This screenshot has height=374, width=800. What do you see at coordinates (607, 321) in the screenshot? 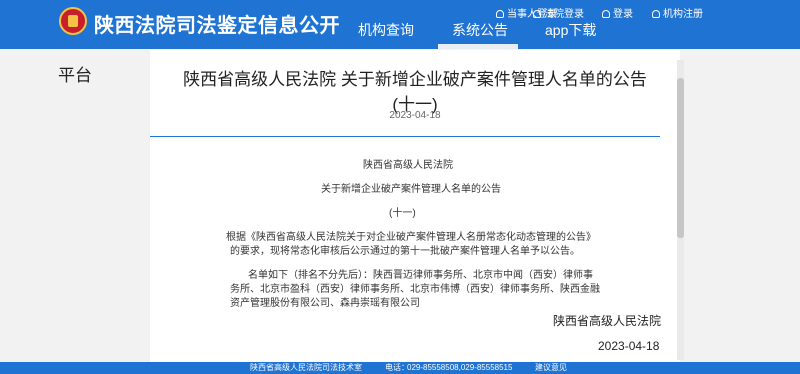
I see `signature-court: 陕西省高级人民法院` at bounding box center [607, 321].